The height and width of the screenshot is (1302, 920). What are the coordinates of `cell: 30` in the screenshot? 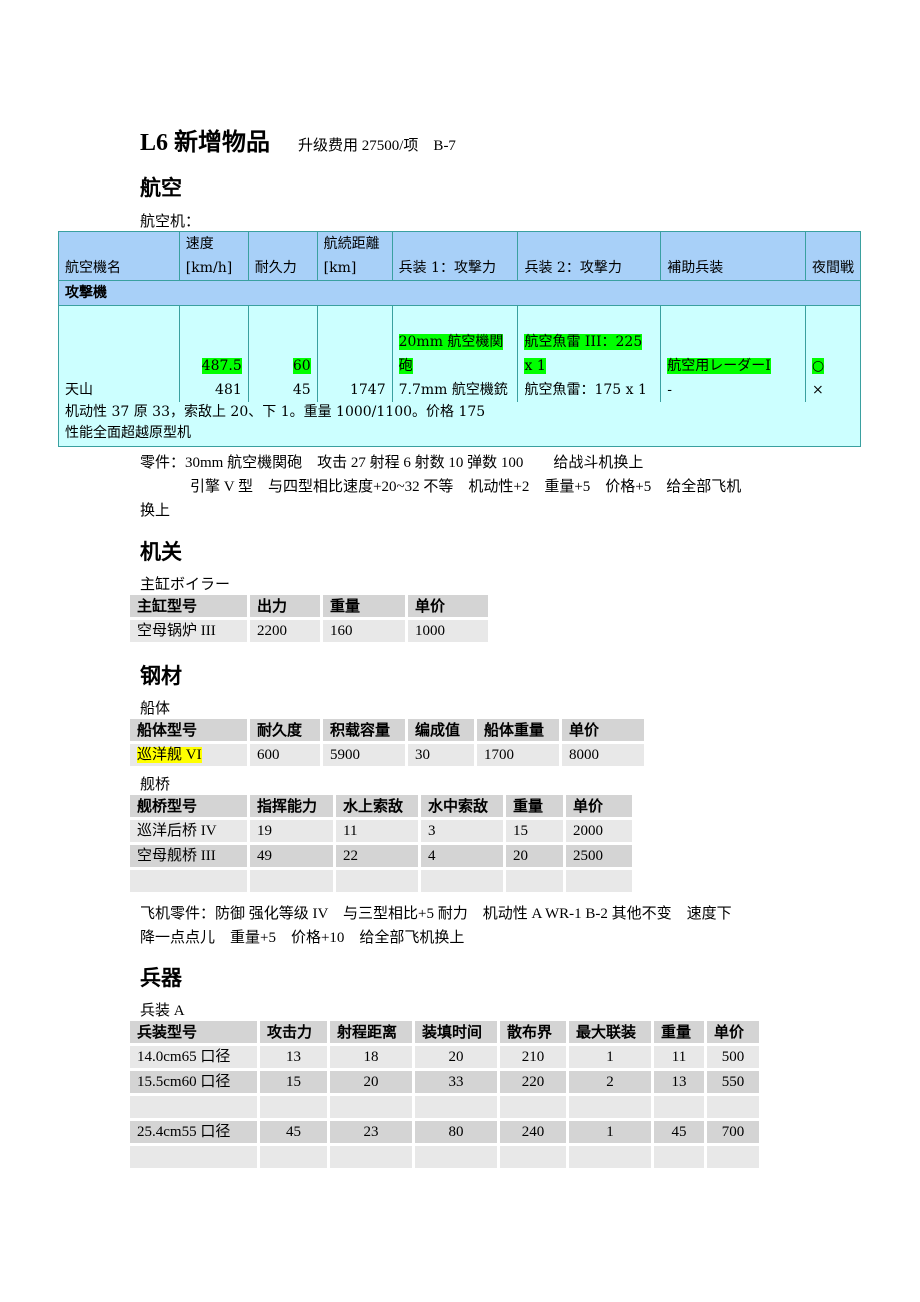 It's located at (441, 755).